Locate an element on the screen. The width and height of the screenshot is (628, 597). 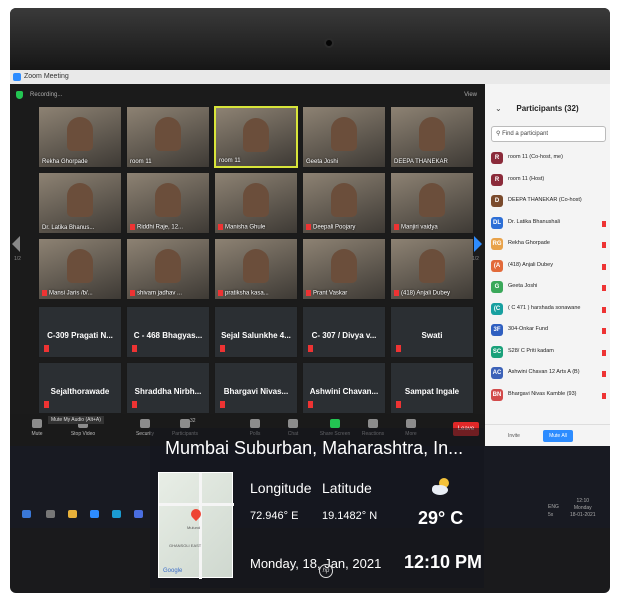
video-tile: Geeta Joshi is located at coordinates (344, 137).